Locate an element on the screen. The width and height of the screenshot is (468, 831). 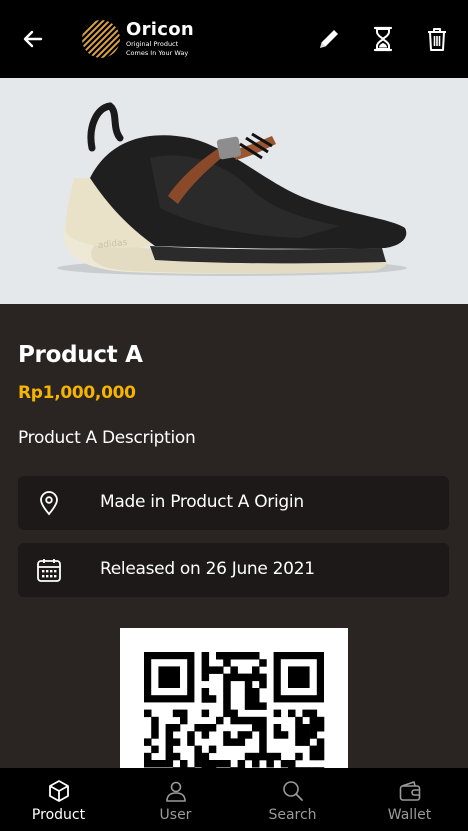
user-icon is located at coordinates (176, 791).